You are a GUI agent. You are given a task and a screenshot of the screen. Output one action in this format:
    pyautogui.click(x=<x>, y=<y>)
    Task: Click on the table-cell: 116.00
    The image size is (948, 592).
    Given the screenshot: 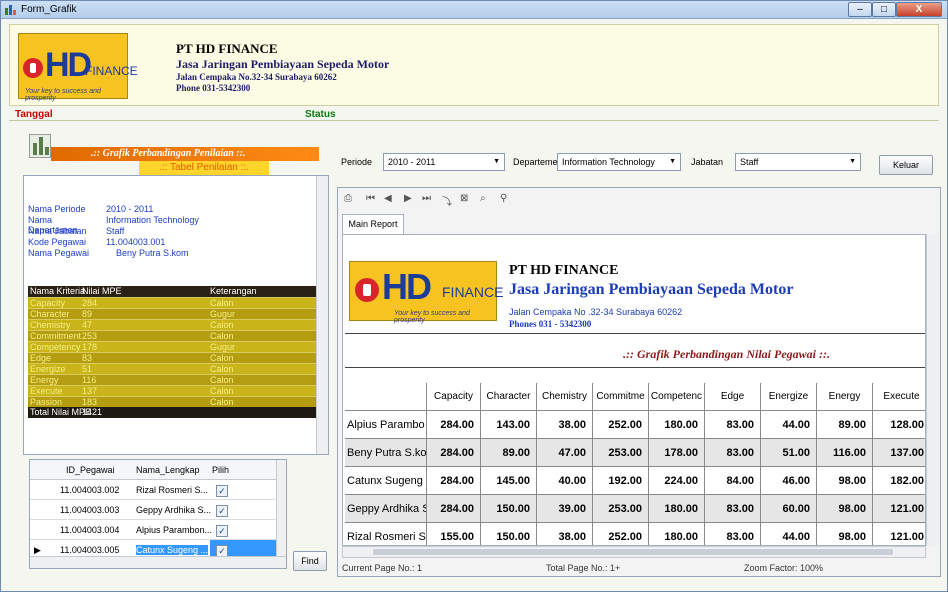 What is the action you would take?
    pyautogui.click(x=845, y=453)
    